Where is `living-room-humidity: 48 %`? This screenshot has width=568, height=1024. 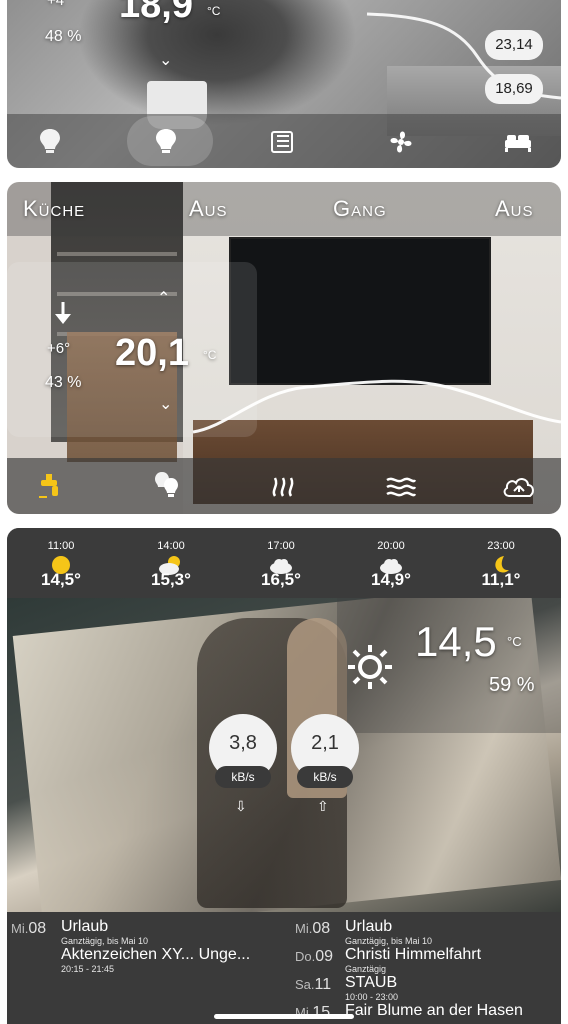
living-room-humidity: 48 % is located at coordinates (63, 36).